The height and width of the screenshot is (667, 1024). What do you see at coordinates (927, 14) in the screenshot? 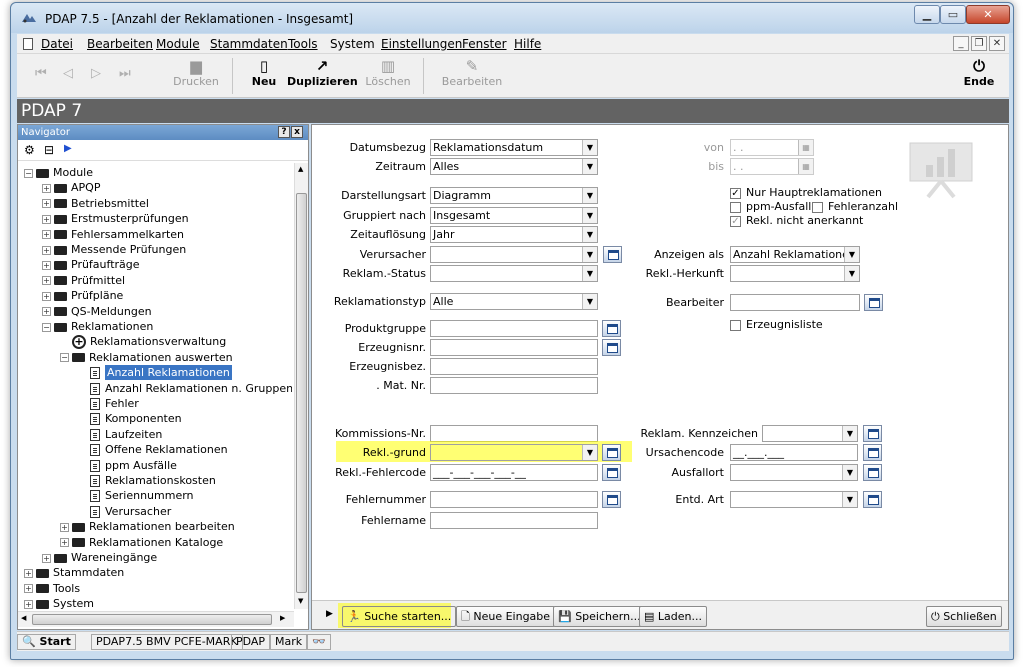
I see `minimize-button: ▁` at bounding box center [927, 14].